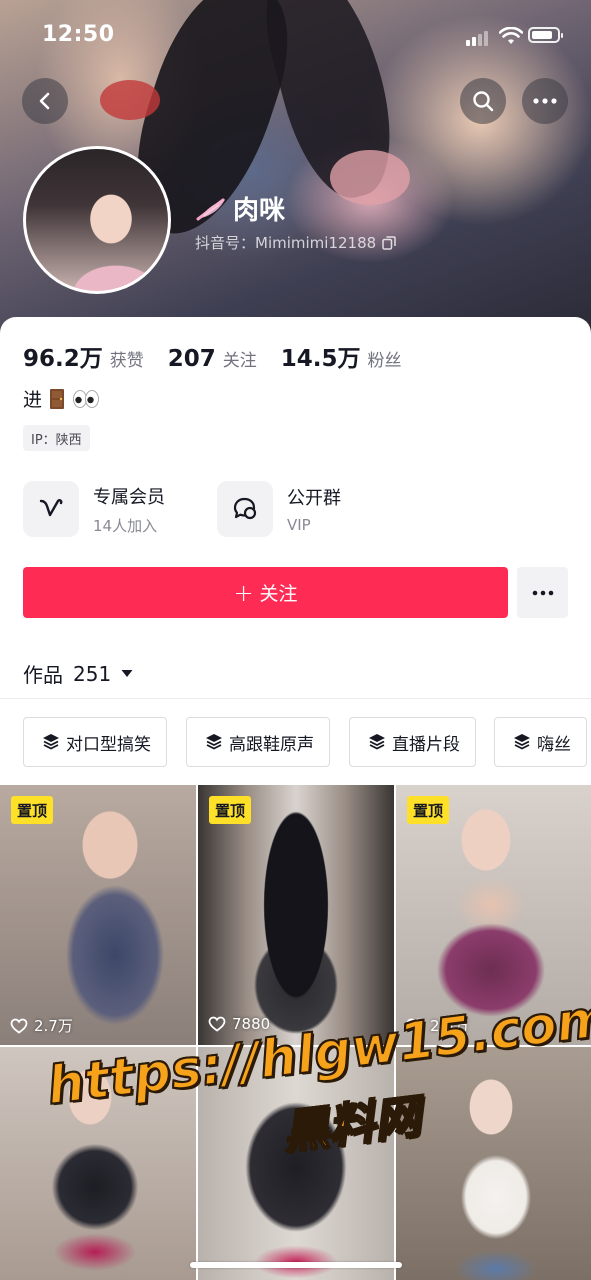 The image size is (591, 1280). Describe the element at coordinates (299, 525) in the screenshot. I see `feature-subtitle: VIP` at that location.